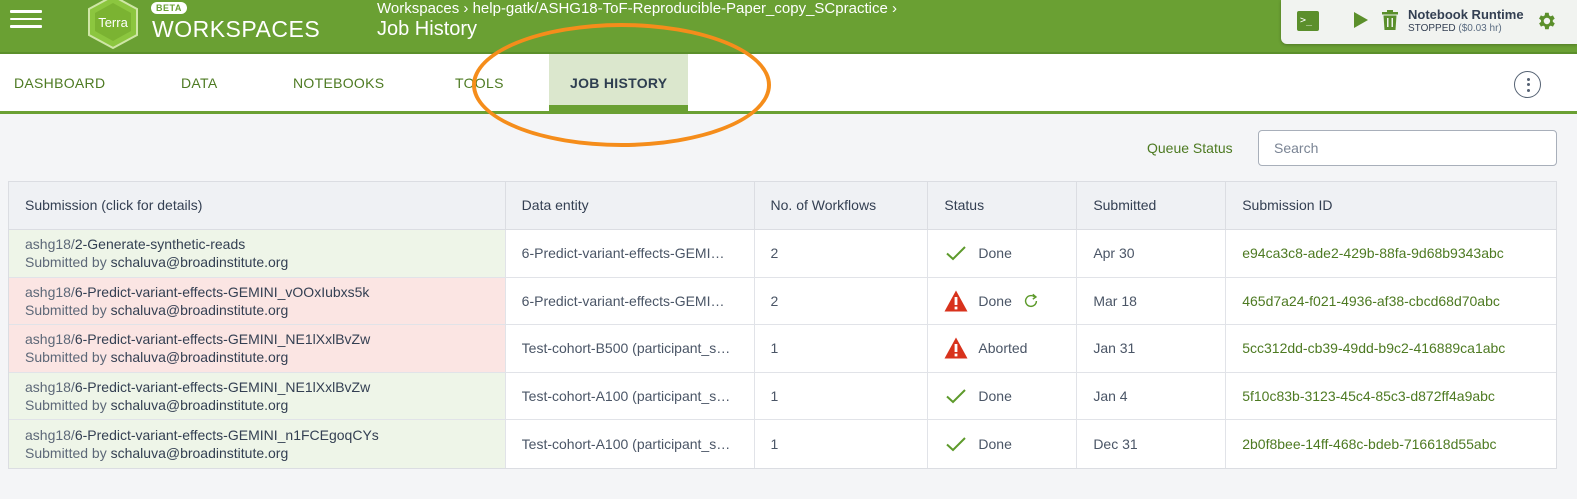 This screenshot has height=499, width=1577. What do you see at coordinates (1110, 396) in the screenshot?
I see `submitted-date: Jan 4` at bounding box center [1110, 396].